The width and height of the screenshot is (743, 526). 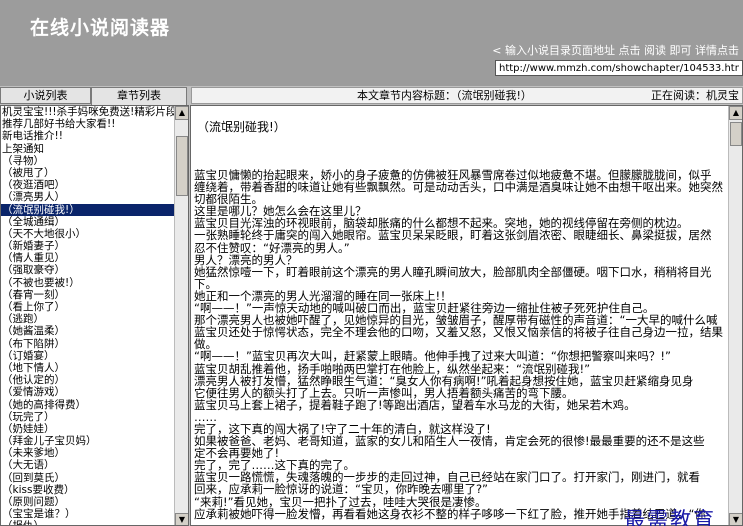 I want to click on chapter-item: 上架通知, so click(x=88, y=149).